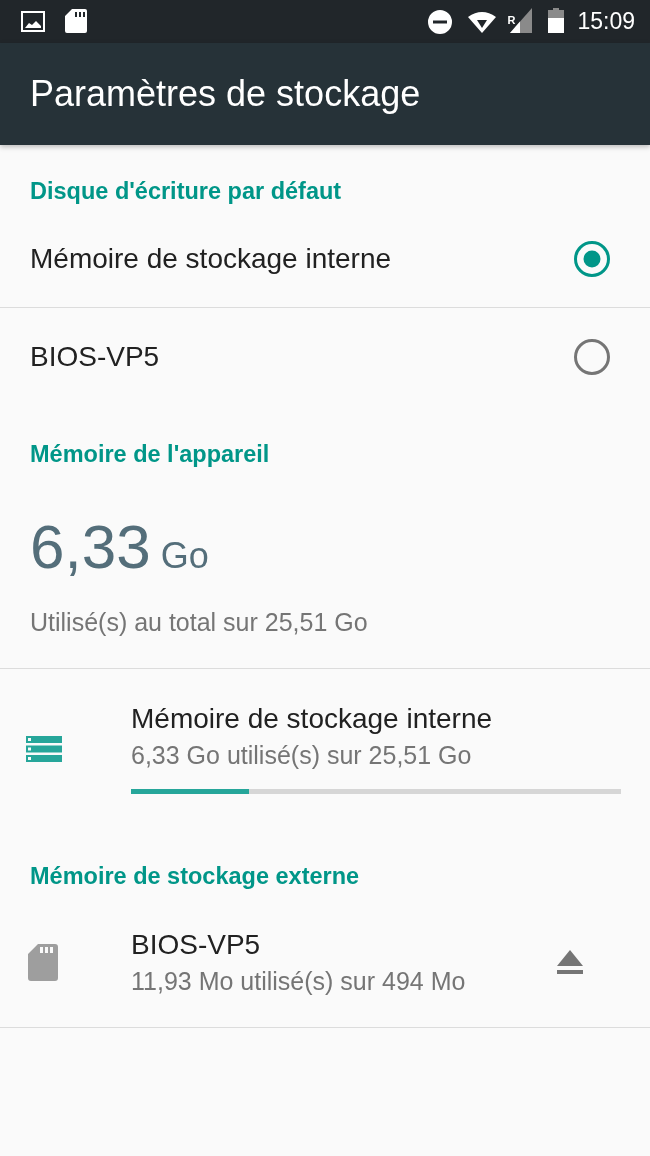  I want to click on signal-icon, so click(521, 20).